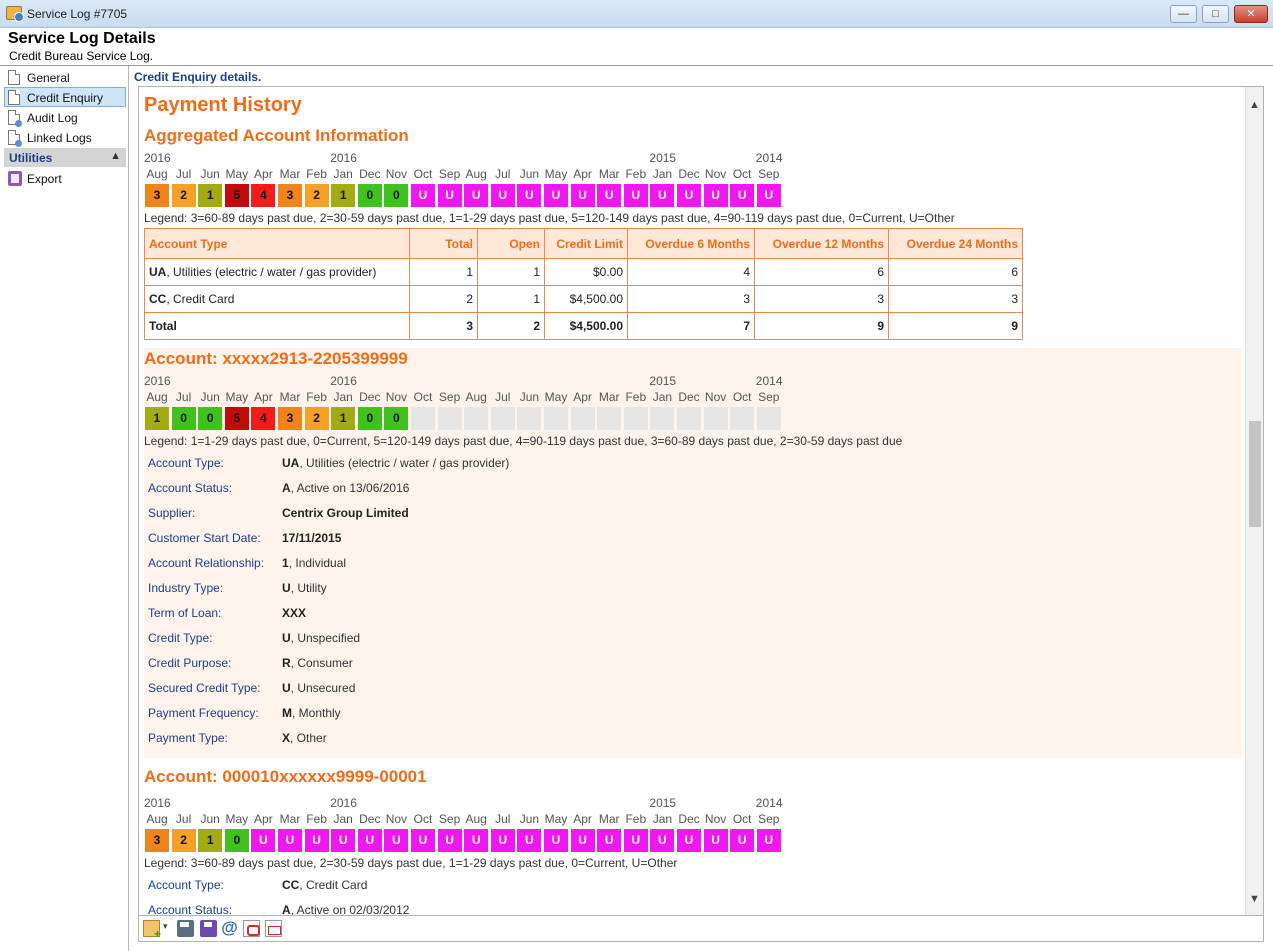  Describe the element at coordinates (294, 613) in the screenshot. I see `detail-code: XXX` at that location.